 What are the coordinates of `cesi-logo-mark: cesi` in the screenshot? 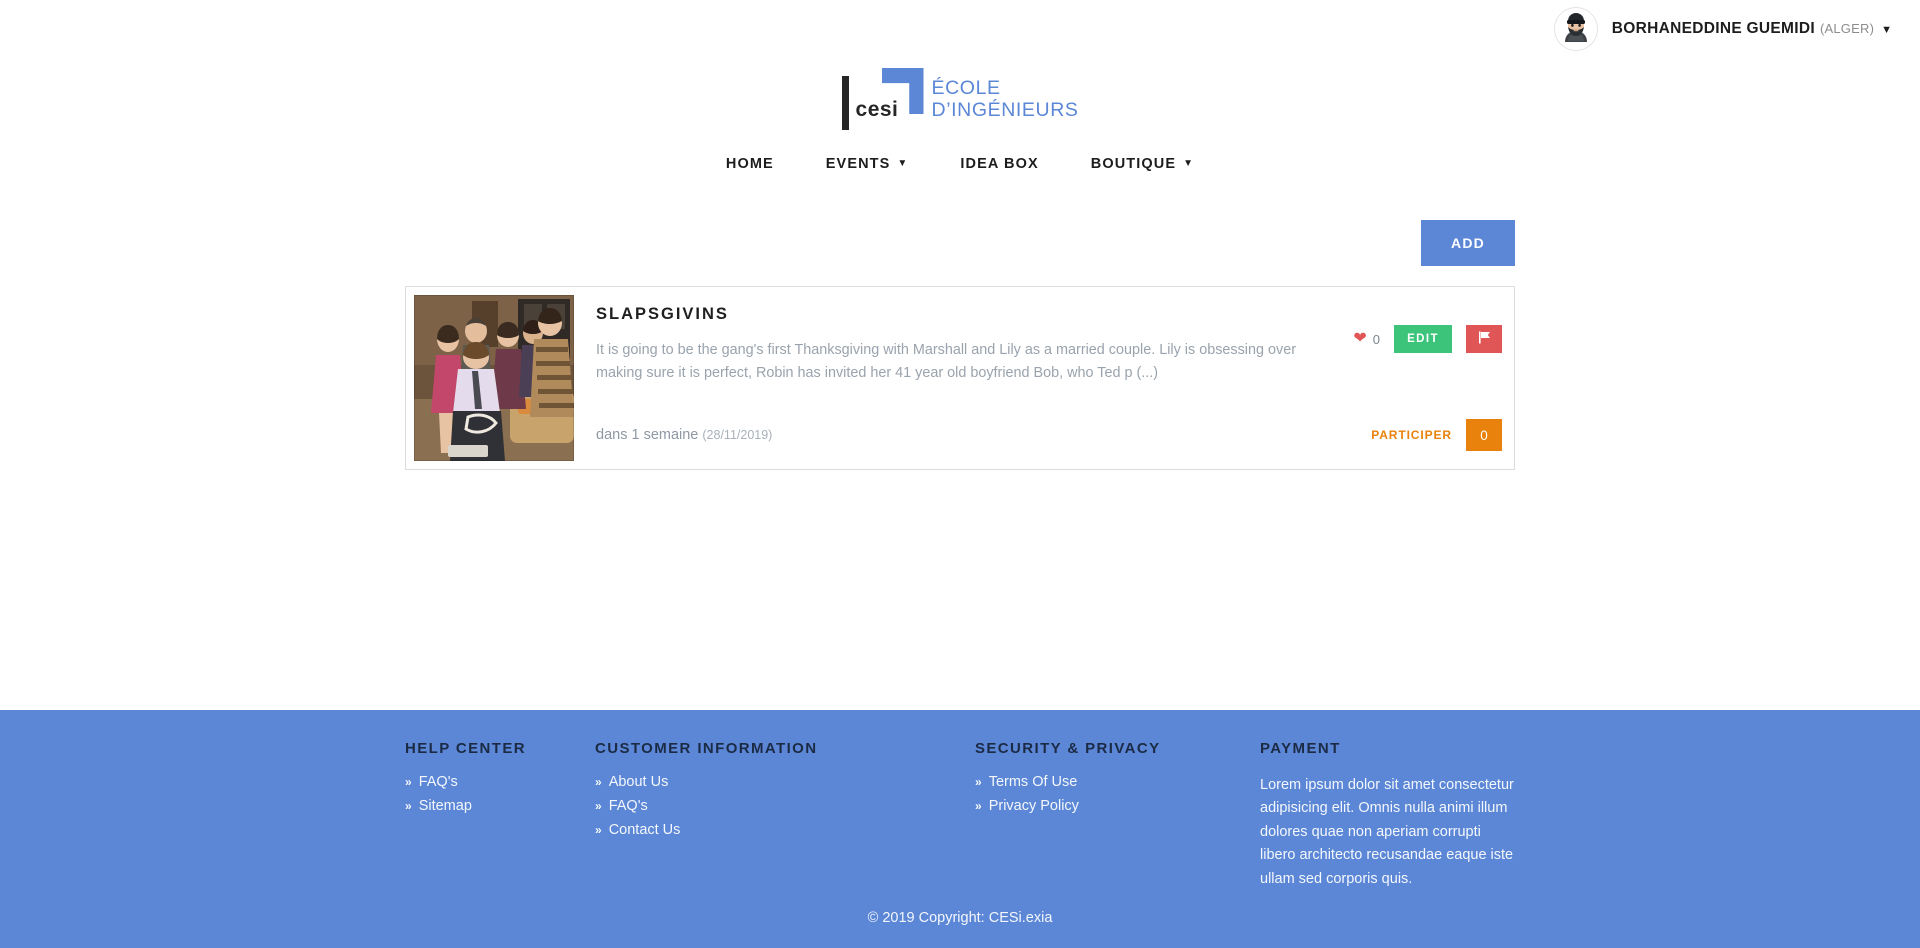 It's located at (882, 99).